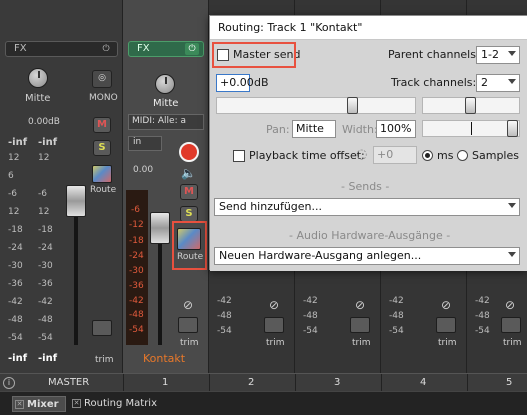  What do you see at coordinates (102, 79) in the screenshot?
I see `mono-icon: ◎` at bounding box center [102, 79].